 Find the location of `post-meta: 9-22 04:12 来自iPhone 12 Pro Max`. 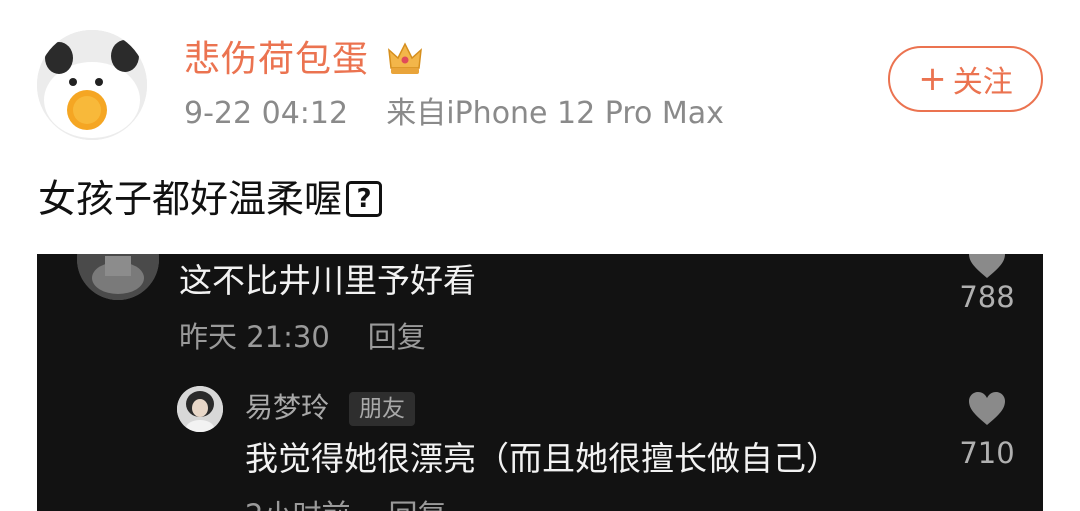

post-meta: 9-22 04:12 来自iPhone 12 Pro Max is located at coordinates (454, 114).